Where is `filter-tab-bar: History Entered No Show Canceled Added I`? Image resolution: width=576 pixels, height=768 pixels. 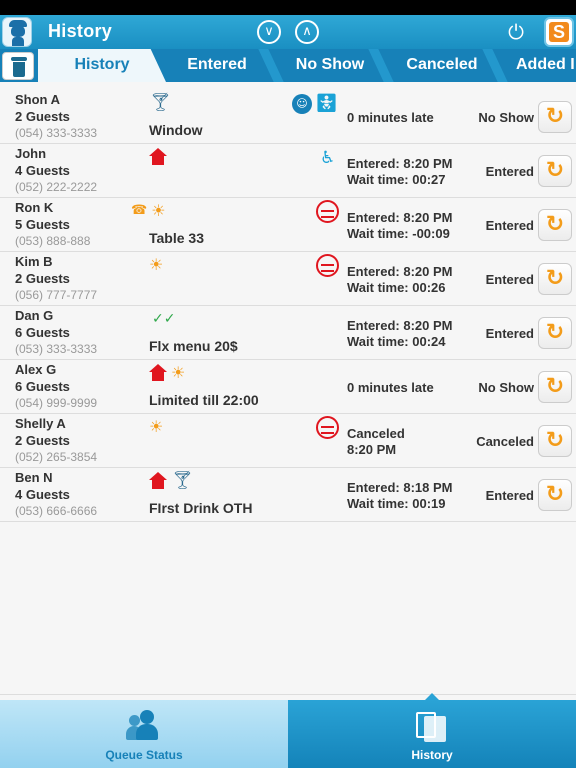
filter-tab-bar: History Entered No Show Canceled Added I is located at coordinates (288, 65).